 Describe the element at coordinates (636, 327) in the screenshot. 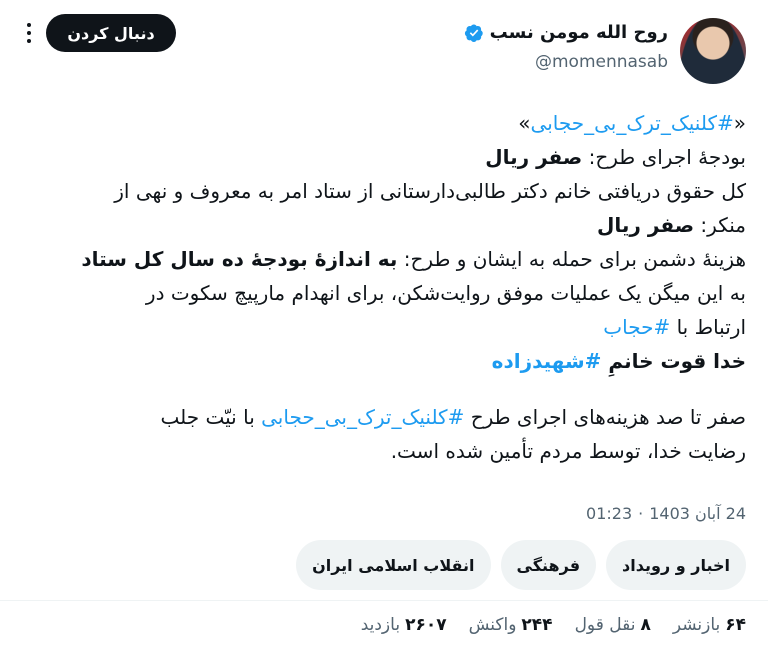

I see `hashtag-link: #حجاب` at that location.